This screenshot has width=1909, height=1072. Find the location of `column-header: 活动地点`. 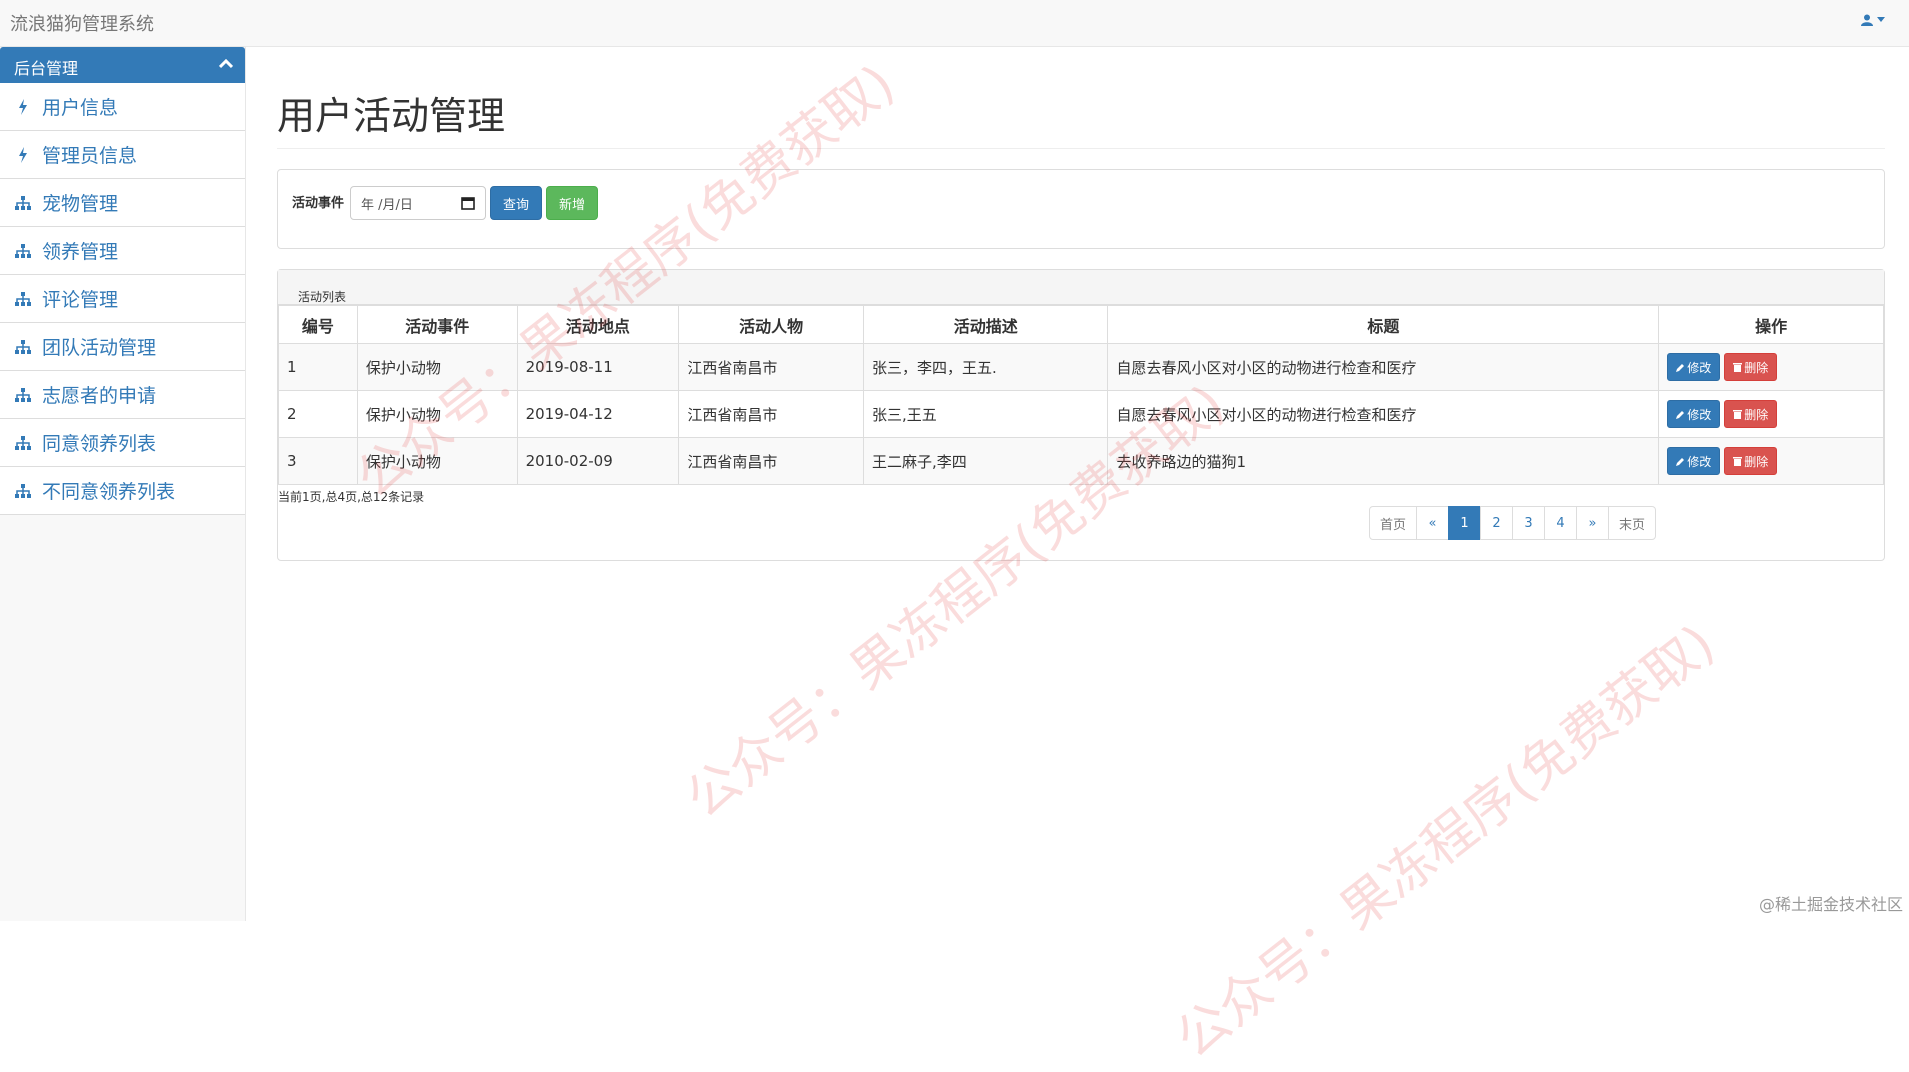

column-header: 活动地点 is located at coordinates (598, 325).